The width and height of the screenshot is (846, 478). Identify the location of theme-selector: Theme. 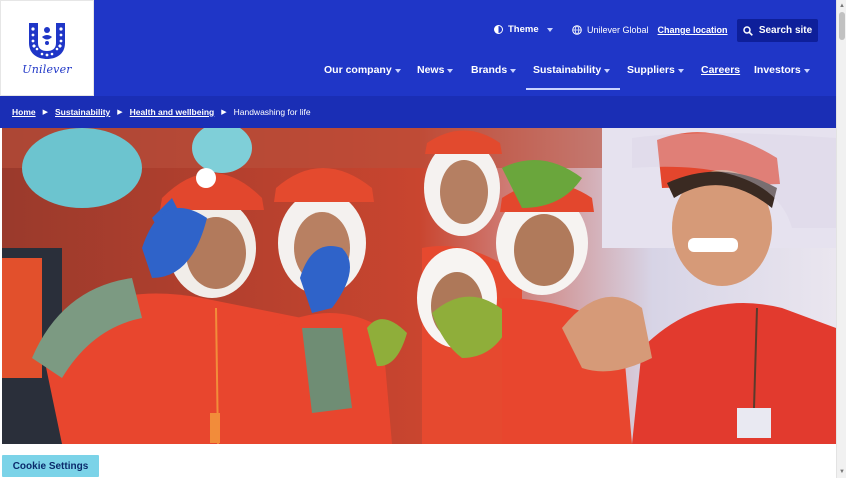
(523, 29).